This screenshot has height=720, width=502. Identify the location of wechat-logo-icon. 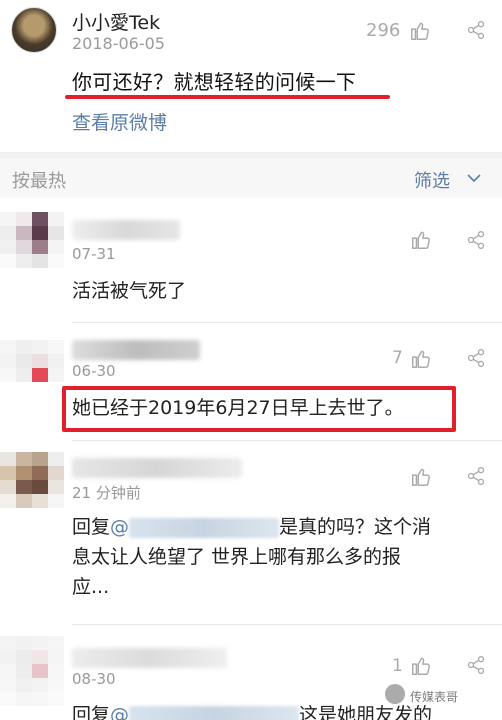
(395, 694).